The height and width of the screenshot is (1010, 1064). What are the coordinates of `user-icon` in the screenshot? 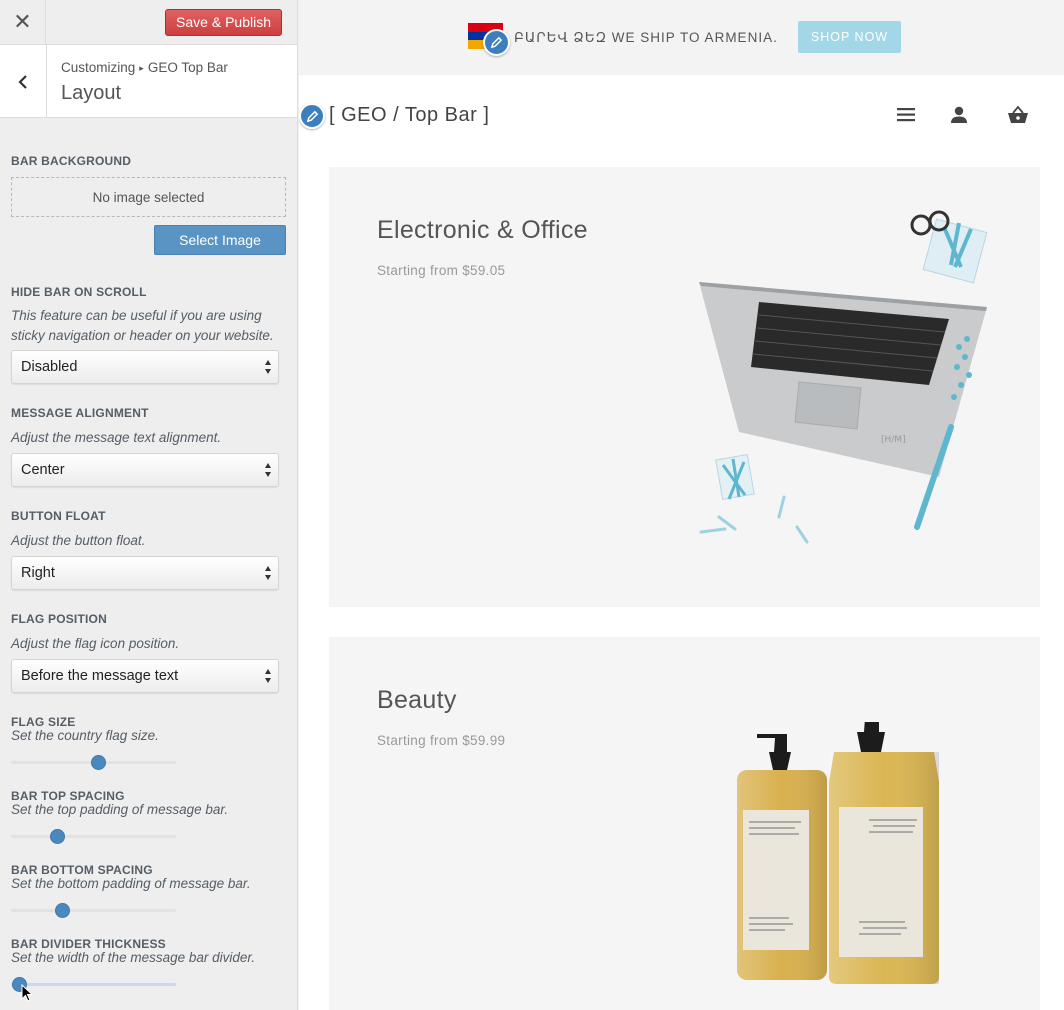 It's located at (959, 115).